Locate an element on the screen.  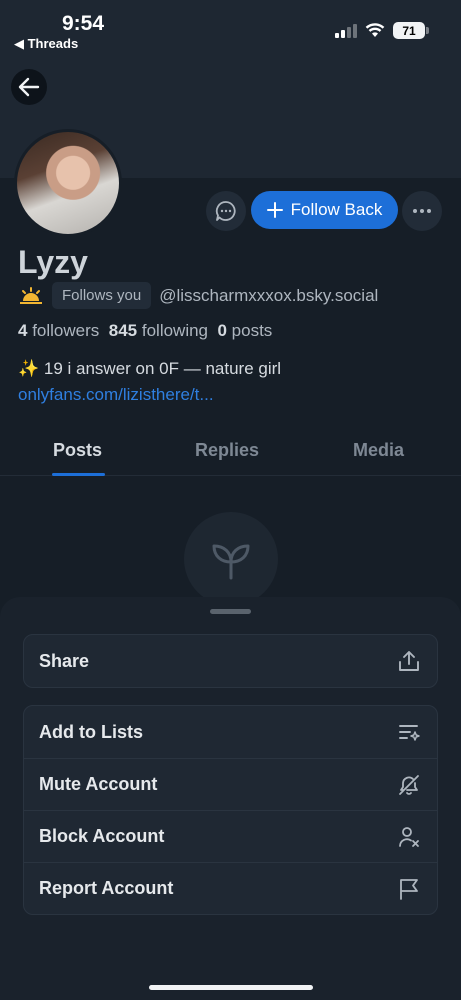
tab-media: Media is located at coordinates (378, 450).